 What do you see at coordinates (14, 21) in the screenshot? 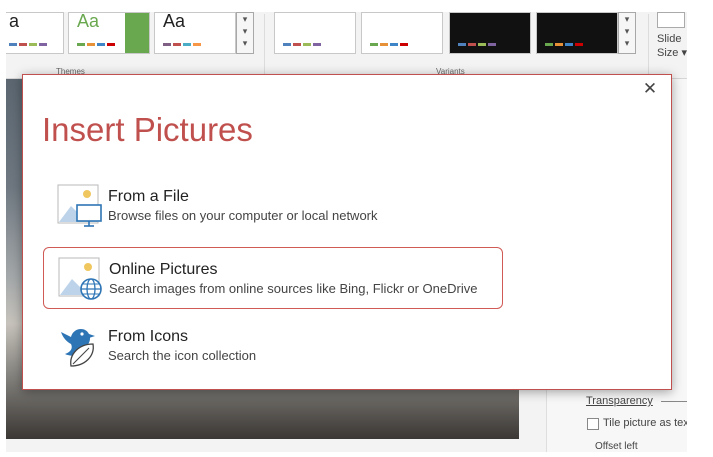
I see `theme-sample-text: a` at bounding box center [14, 21].